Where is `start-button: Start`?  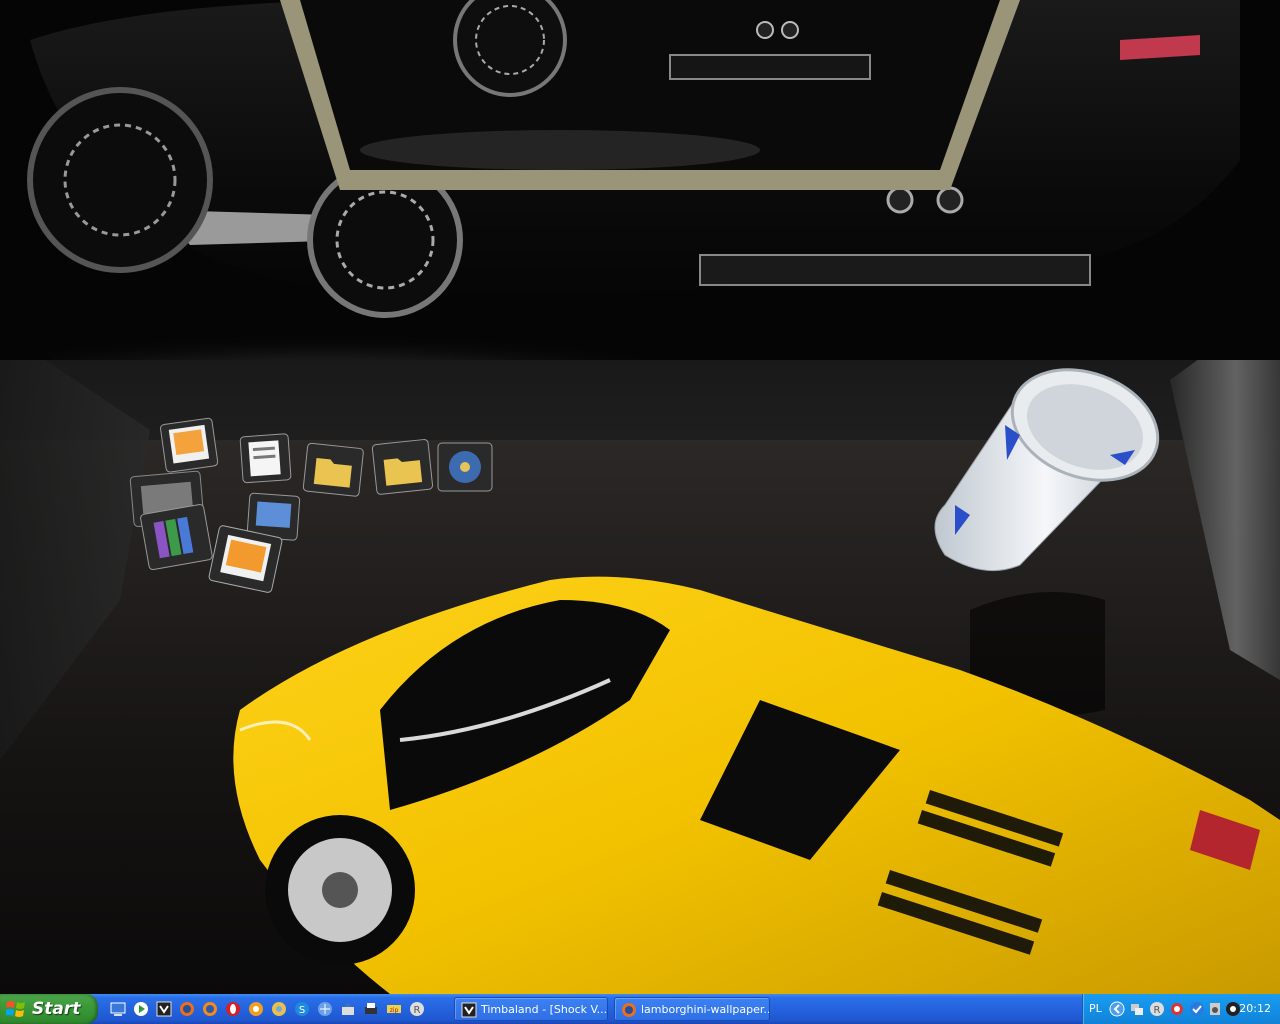 start-button: Start is located at coordinates (49, 1009).